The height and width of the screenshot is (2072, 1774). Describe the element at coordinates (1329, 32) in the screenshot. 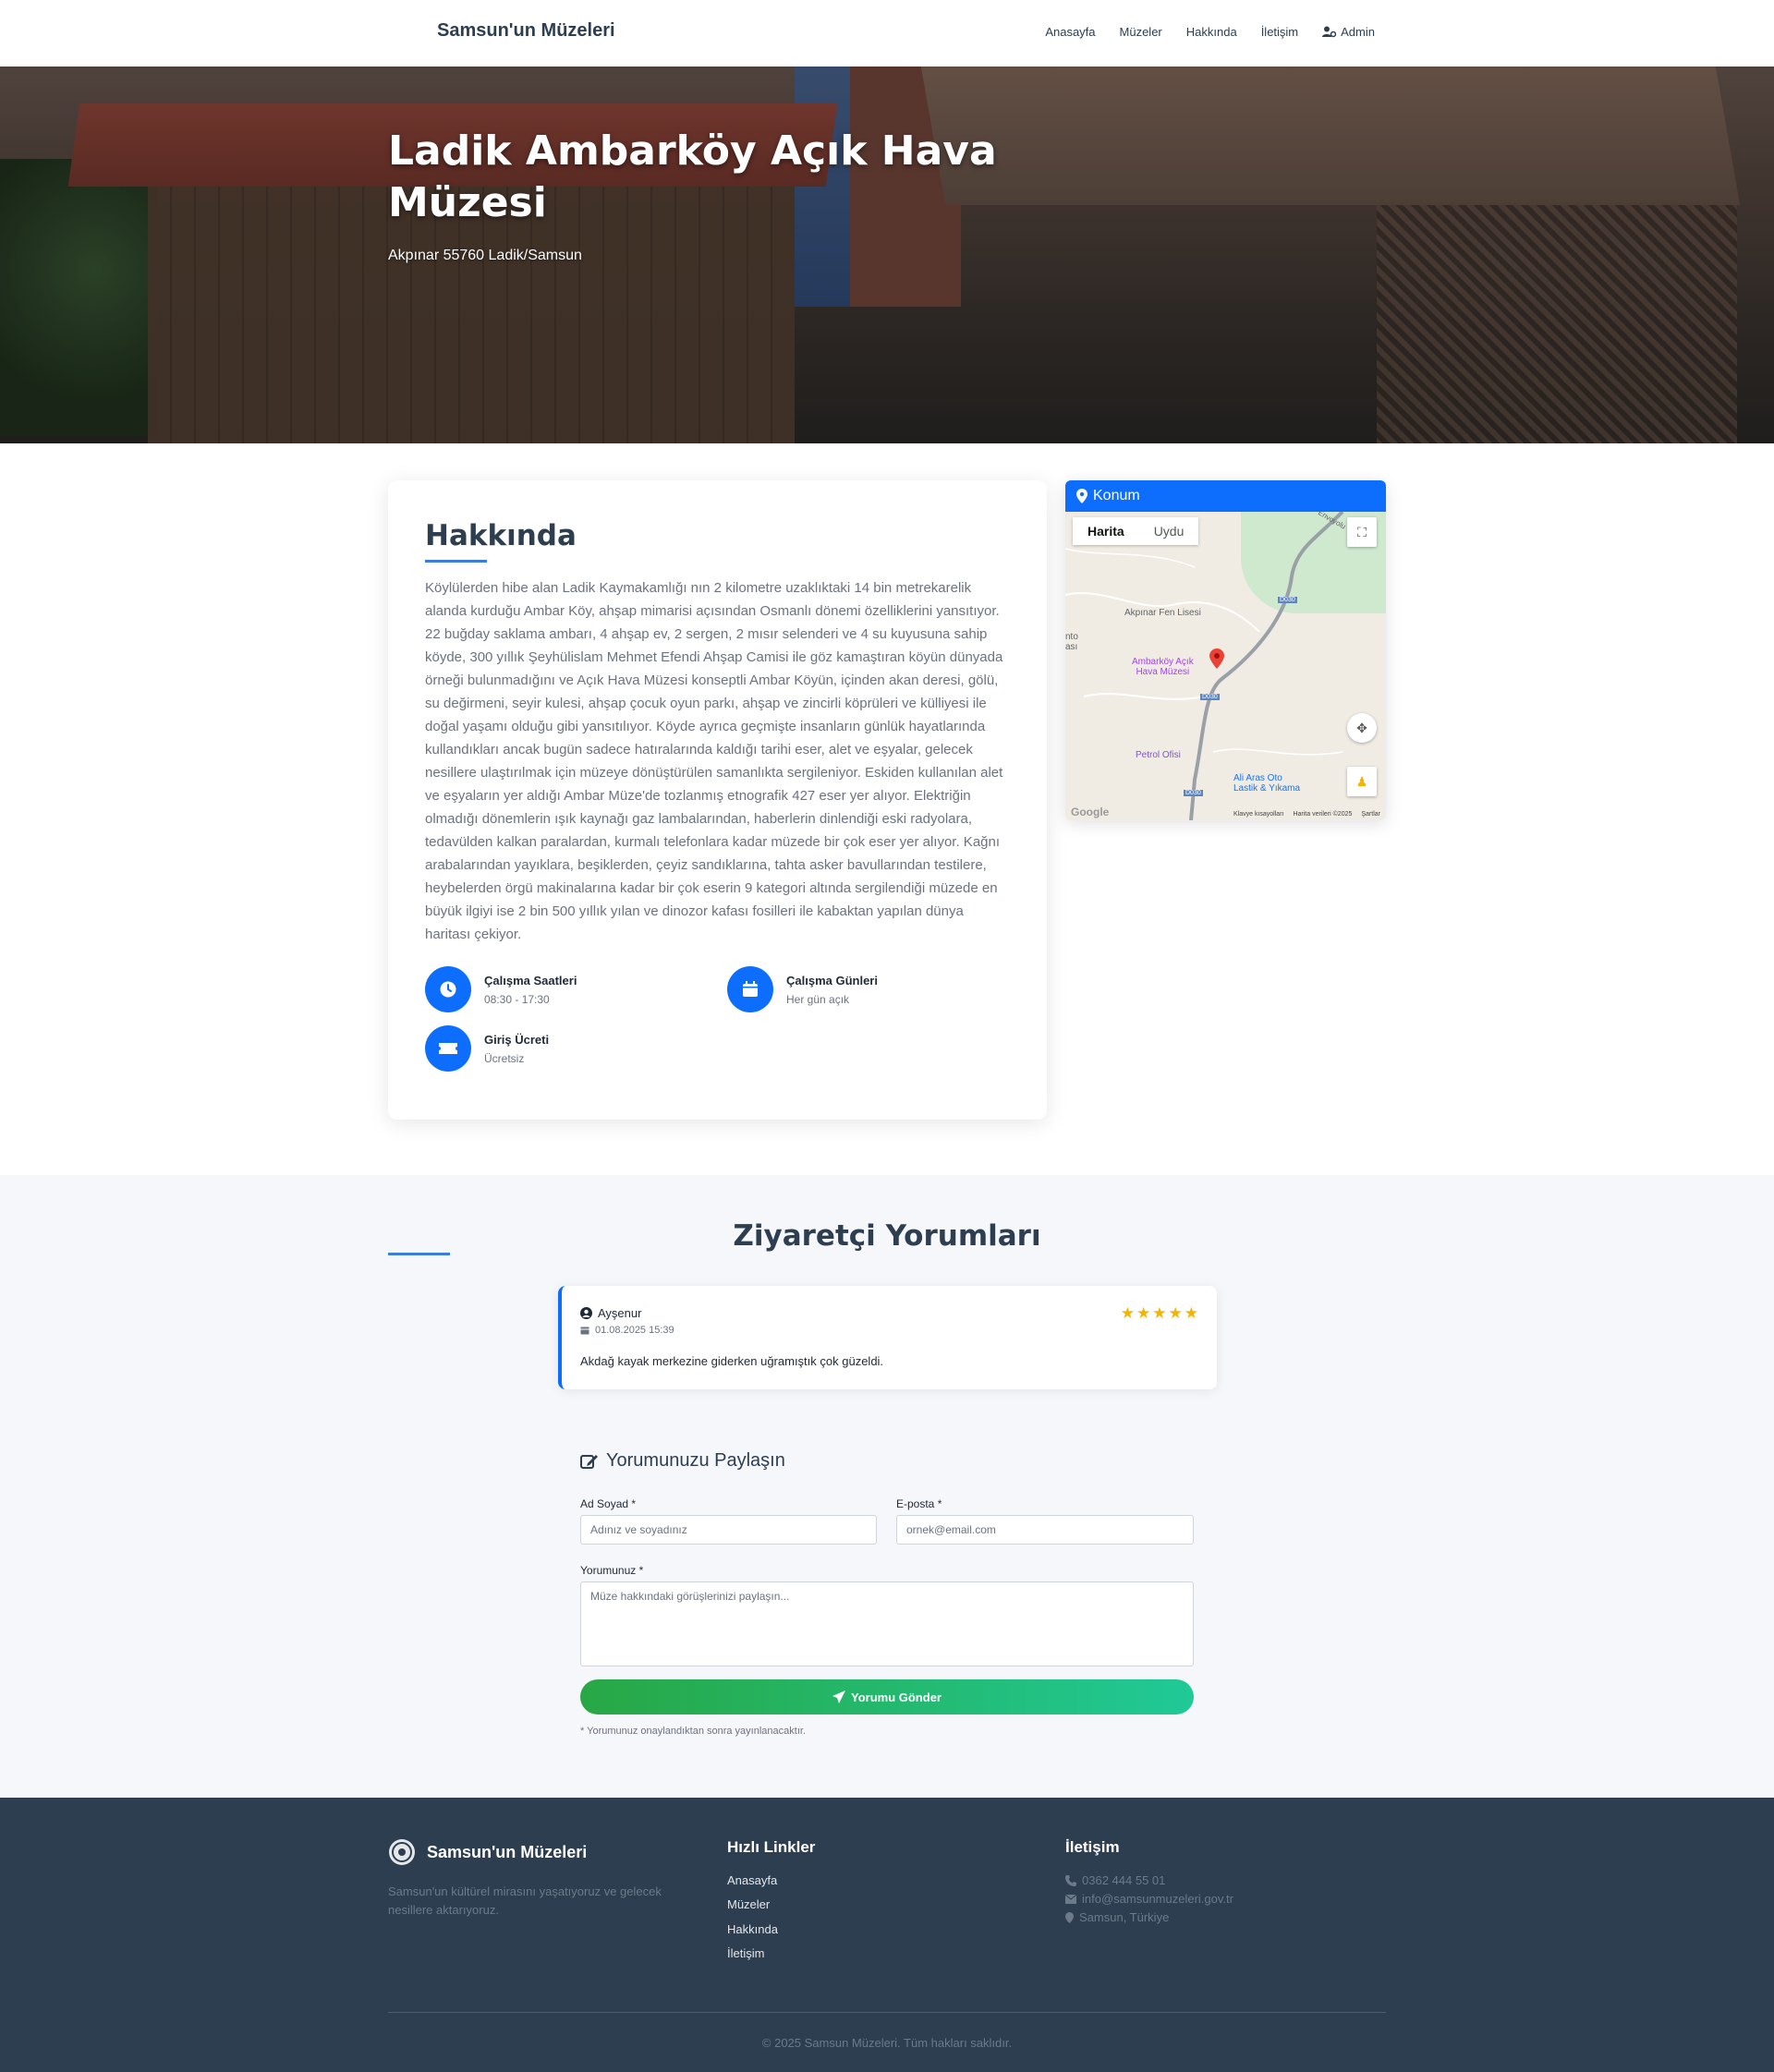

I see `user-cog-icon` at that location.